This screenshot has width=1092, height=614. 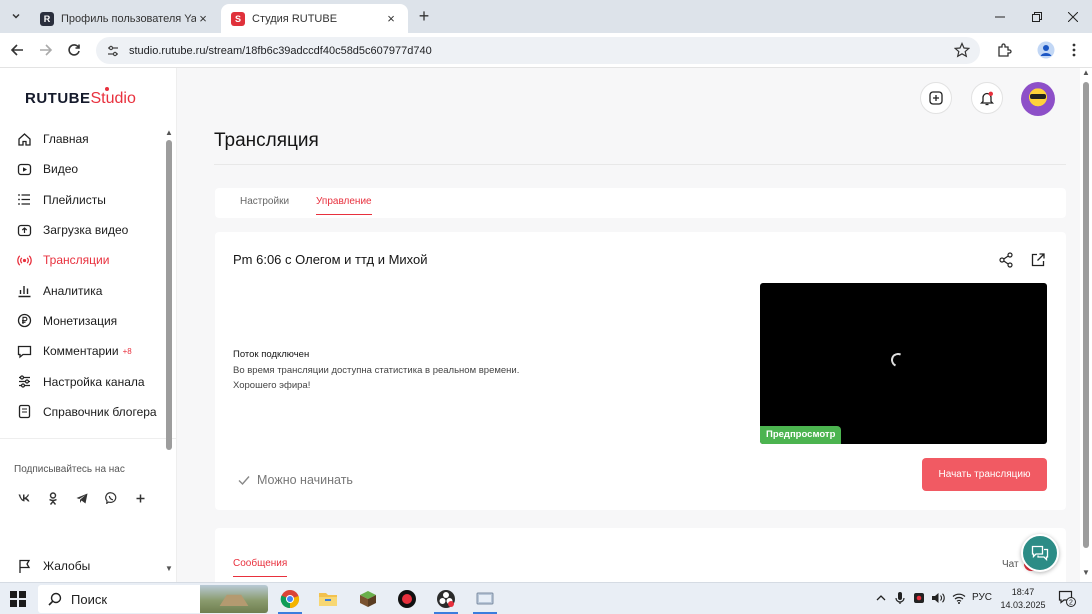 I want to click on back-button, so click(x=17, y=50).